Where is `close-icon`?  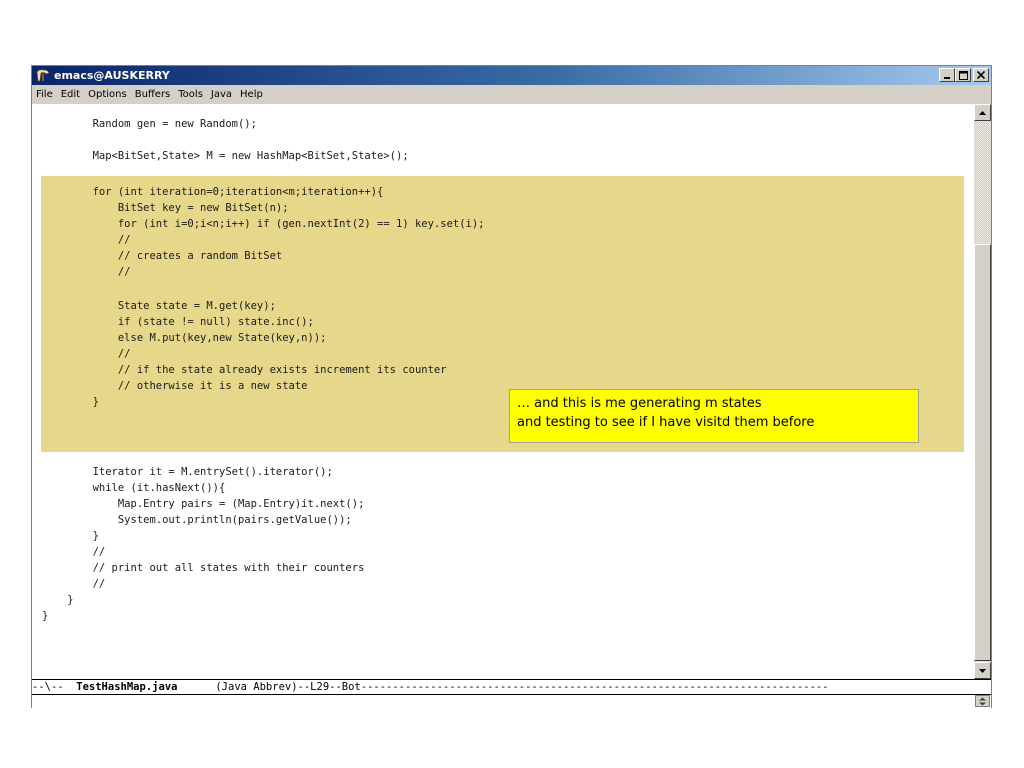 close-icon is located at coordinates (981, 75).